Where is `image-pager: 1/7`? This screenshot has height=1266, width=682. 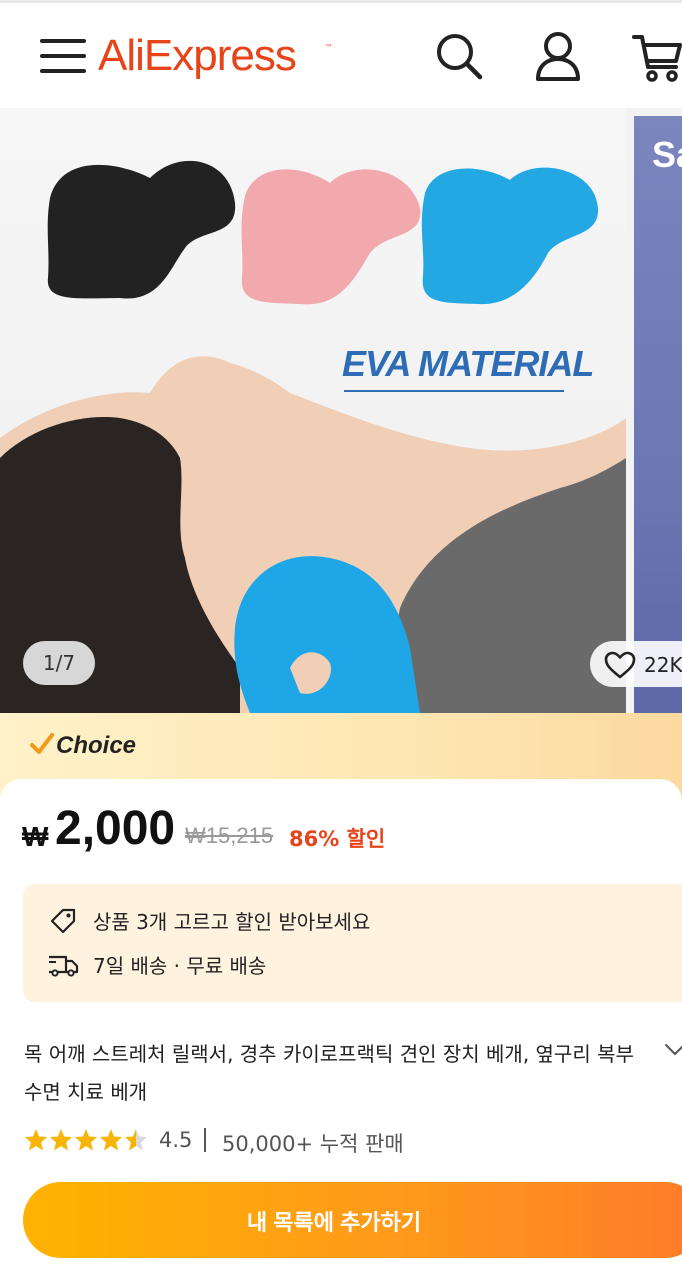 image-pager: 1/7 is located at coordinates (59, 663).